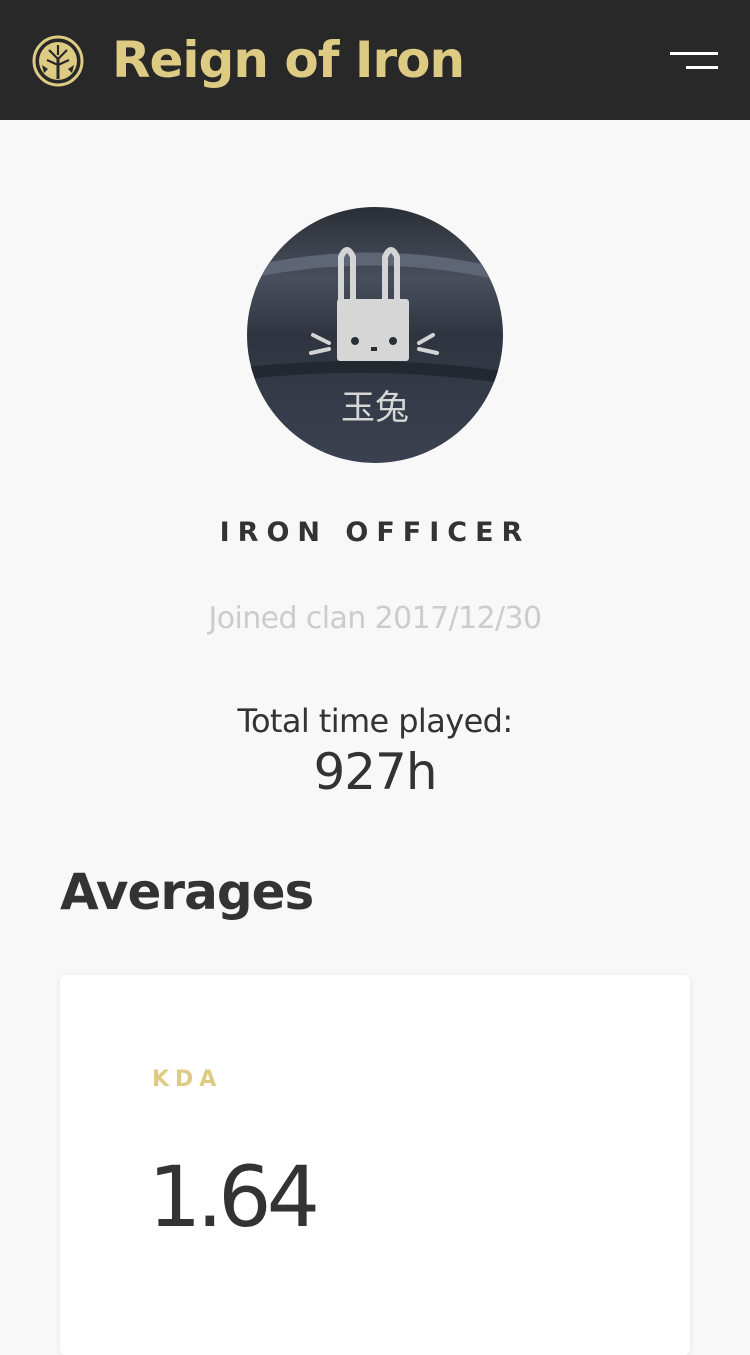  What do you see at coordinates (187, 892) in the screenshot?
I see `averages-heading: Averages` at bounding box center [187, 892].